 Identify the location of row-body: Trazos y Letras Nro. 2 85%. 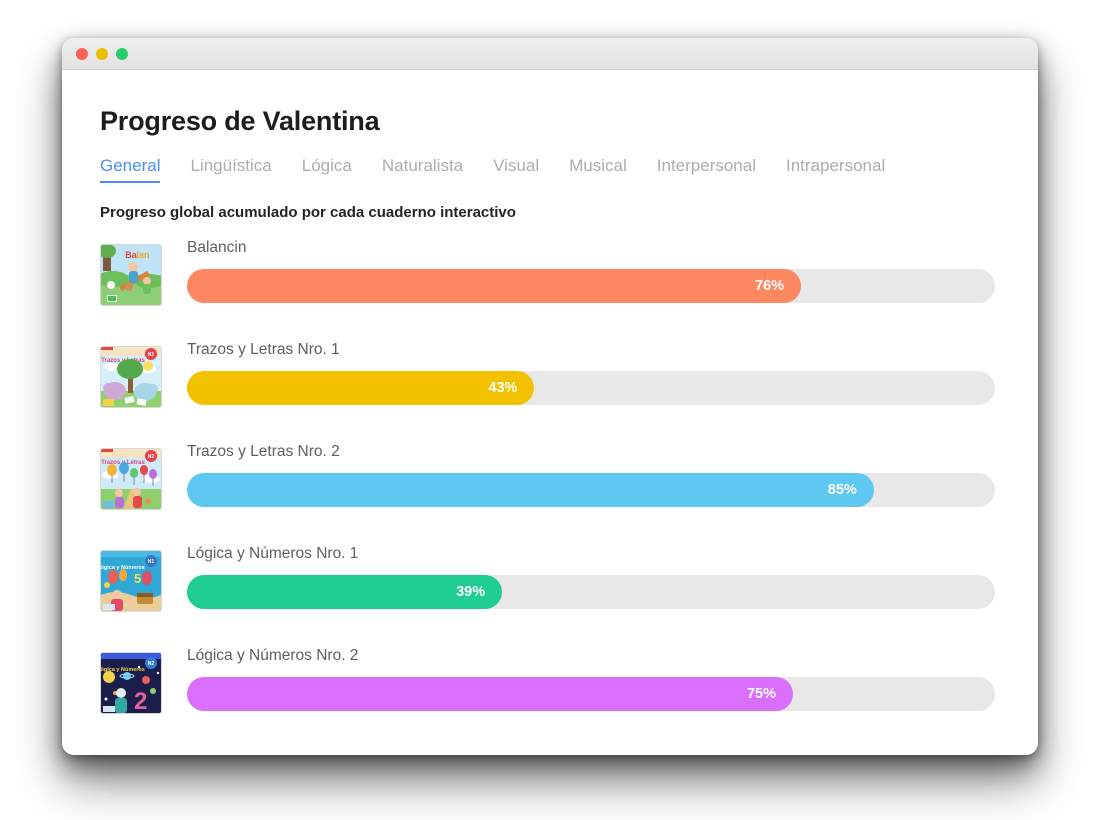
(591, 474).